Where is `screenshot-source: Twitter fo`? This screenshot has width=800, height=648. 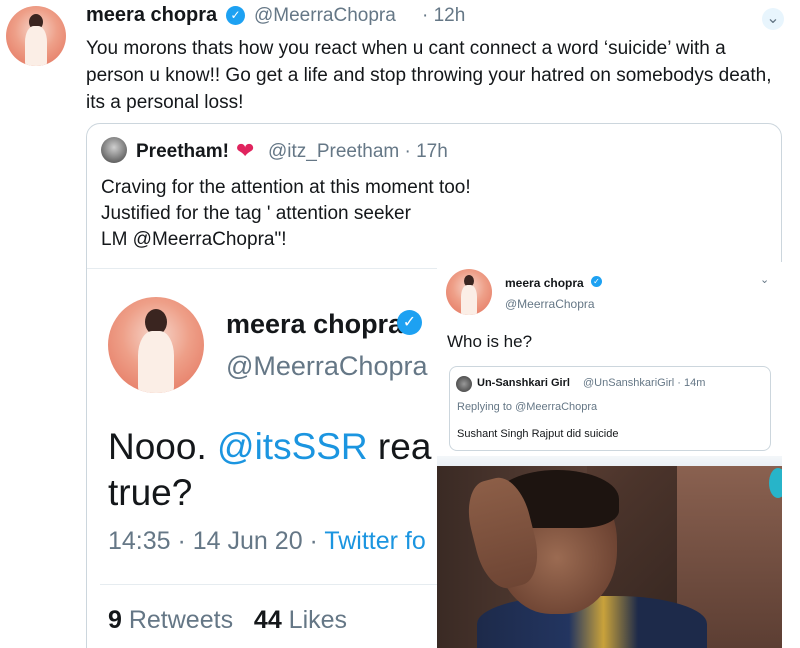 screenshot-source: Twitter fo is located at coordinates (375, 541).